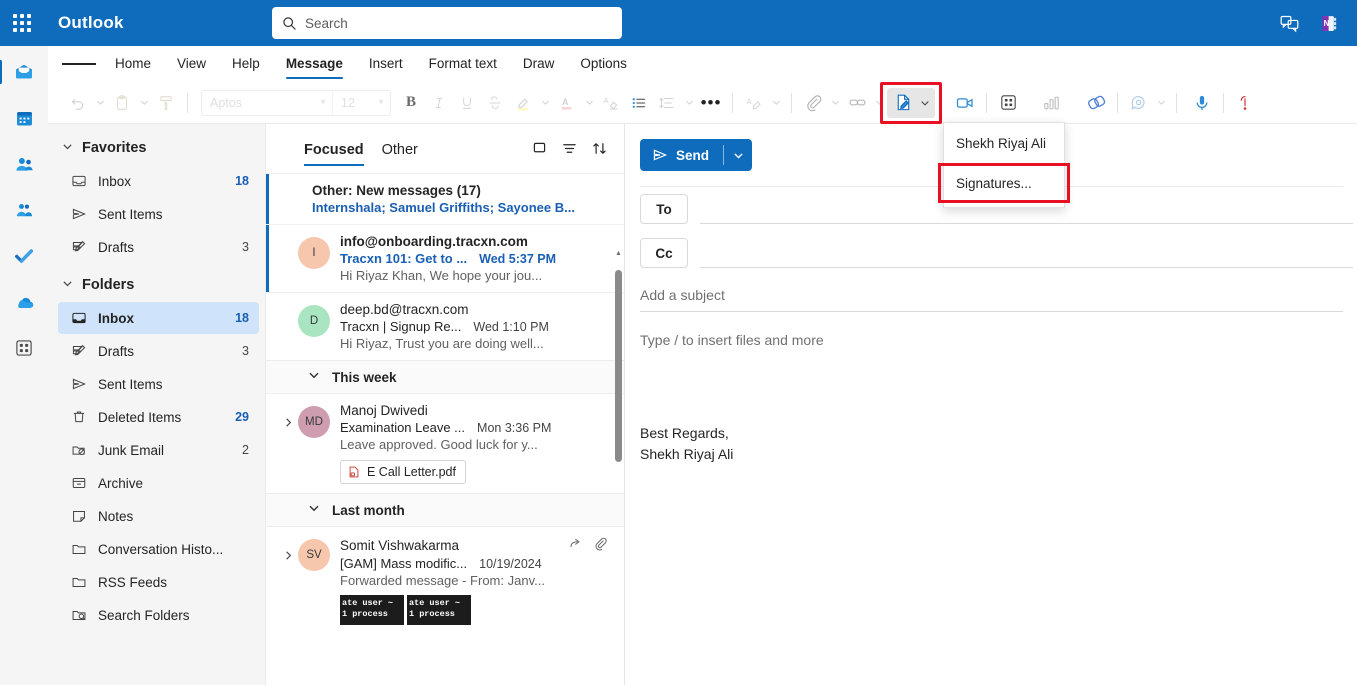 The width and height of the screenshot is (1357, 685). Describe the element at coordinates (1161, 103) in the screenshot. I see `viva-chevron-down-icon` at that location.